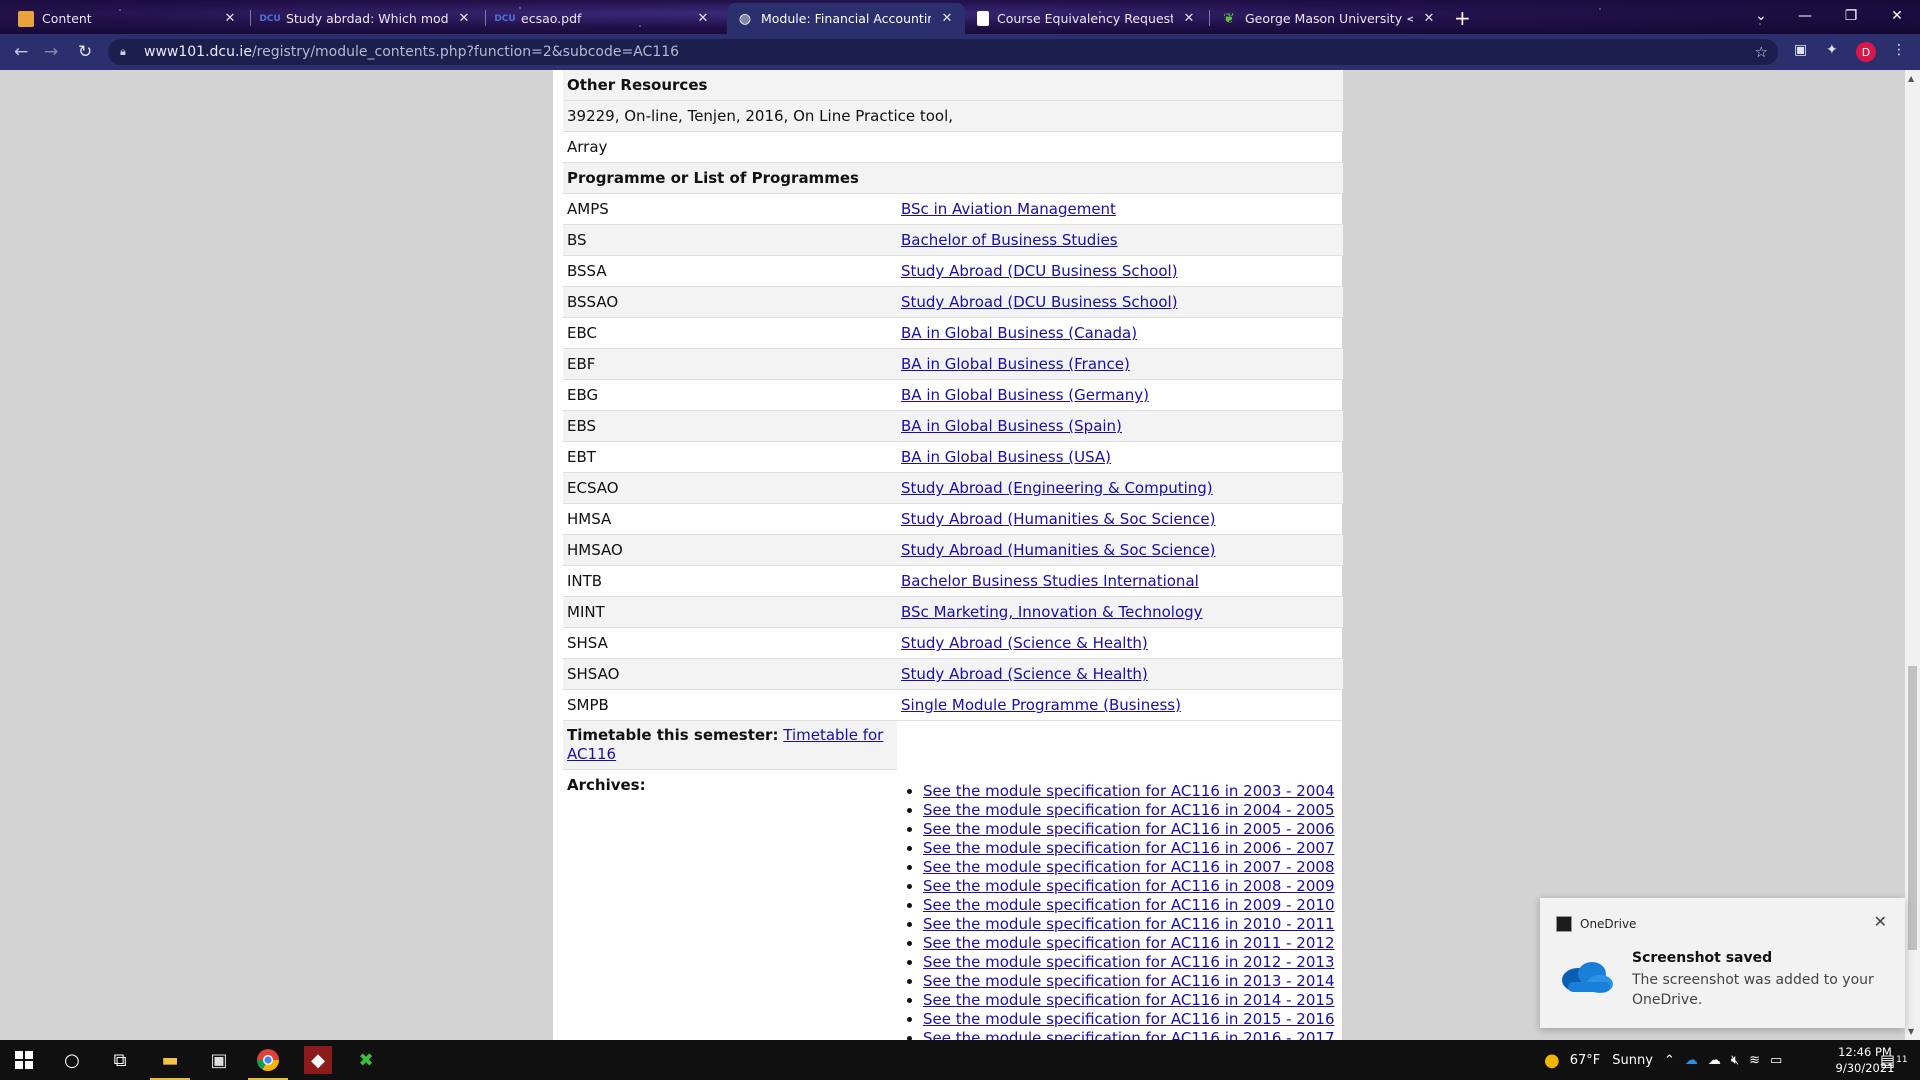  I want to click on notification-count: 11, so click(1902, 1060).